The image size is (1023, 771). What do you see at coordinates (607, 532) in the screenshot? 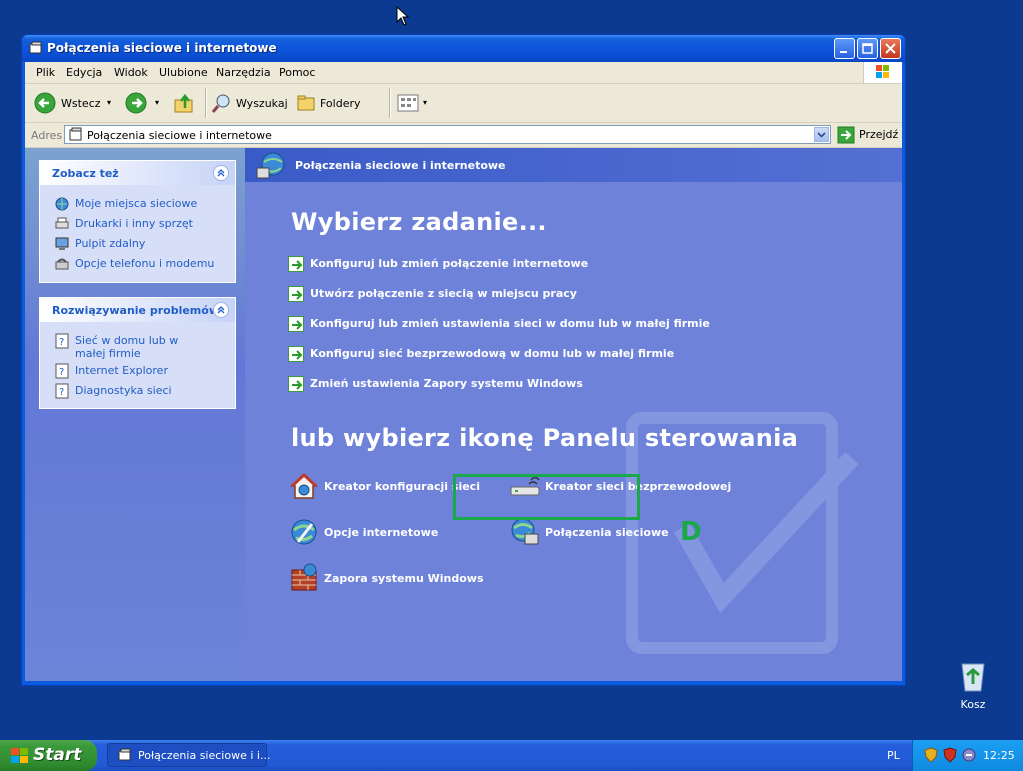
I see `icon-link-label: Połączenia sieciowe` at bounding box center [607, 532].